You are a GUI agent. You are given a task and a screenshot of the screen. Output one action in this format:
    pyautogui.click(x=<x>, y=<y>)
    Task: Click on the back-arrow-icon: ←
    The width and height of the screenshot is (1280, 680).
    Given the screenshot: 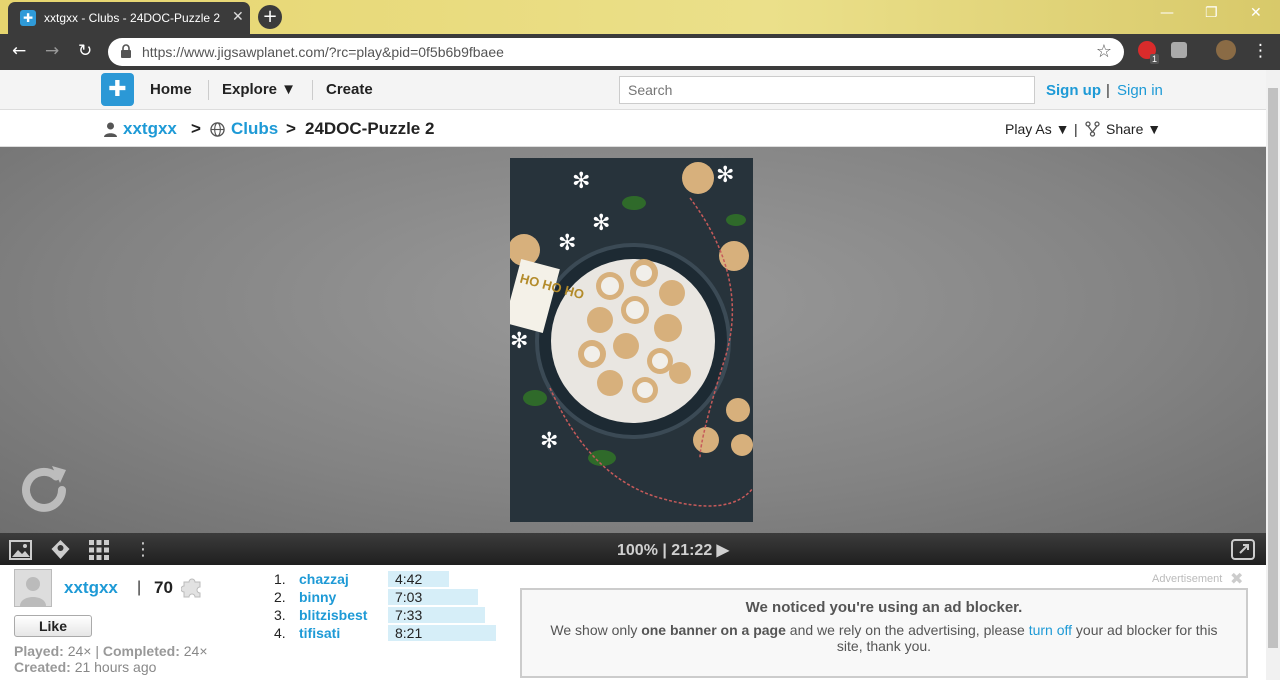 What is the action you would take?
    pyautogui.click(x=19, y=51)
    